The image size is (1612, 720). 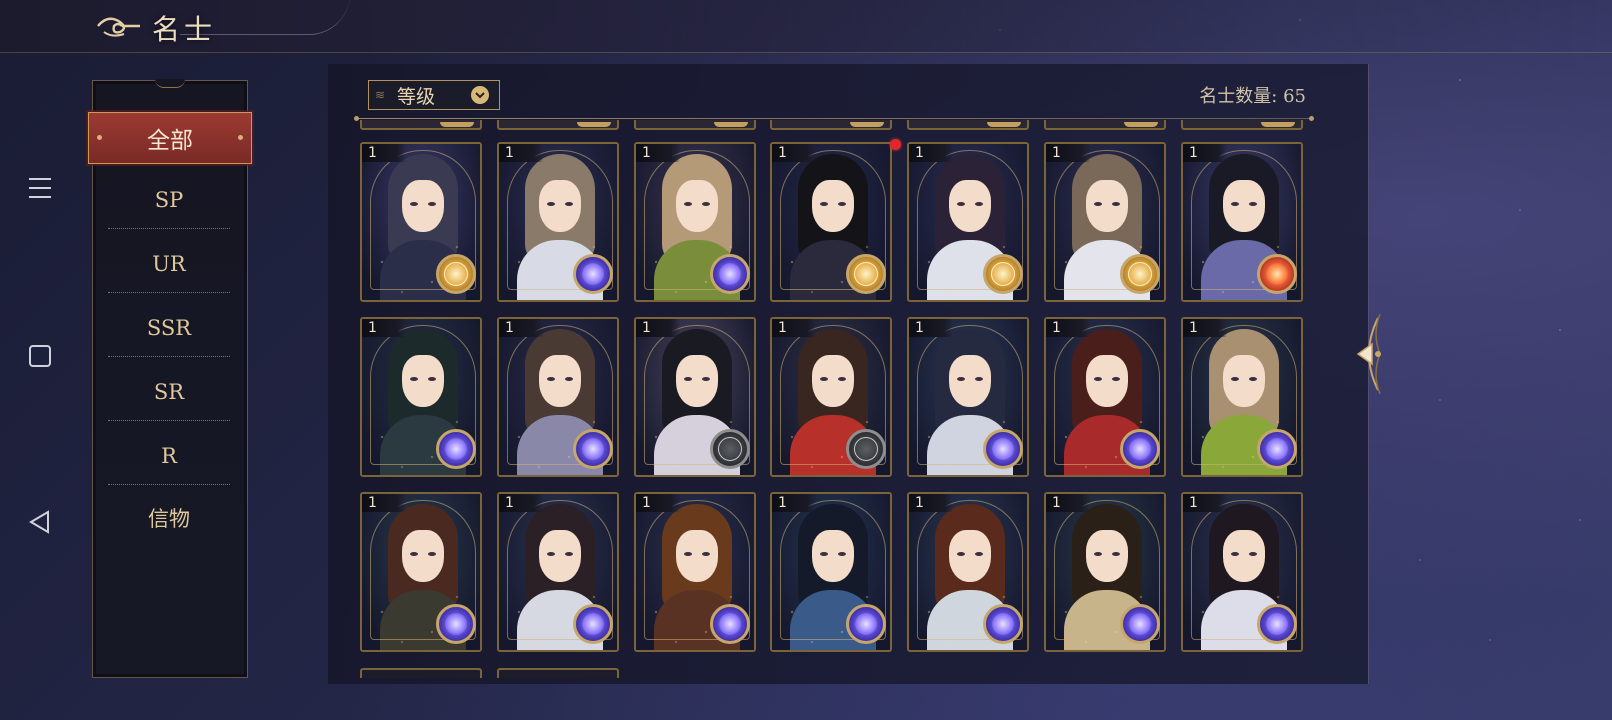 I want to click on character-count-text: 名士数量: 65, so click(x=1252, y=96).